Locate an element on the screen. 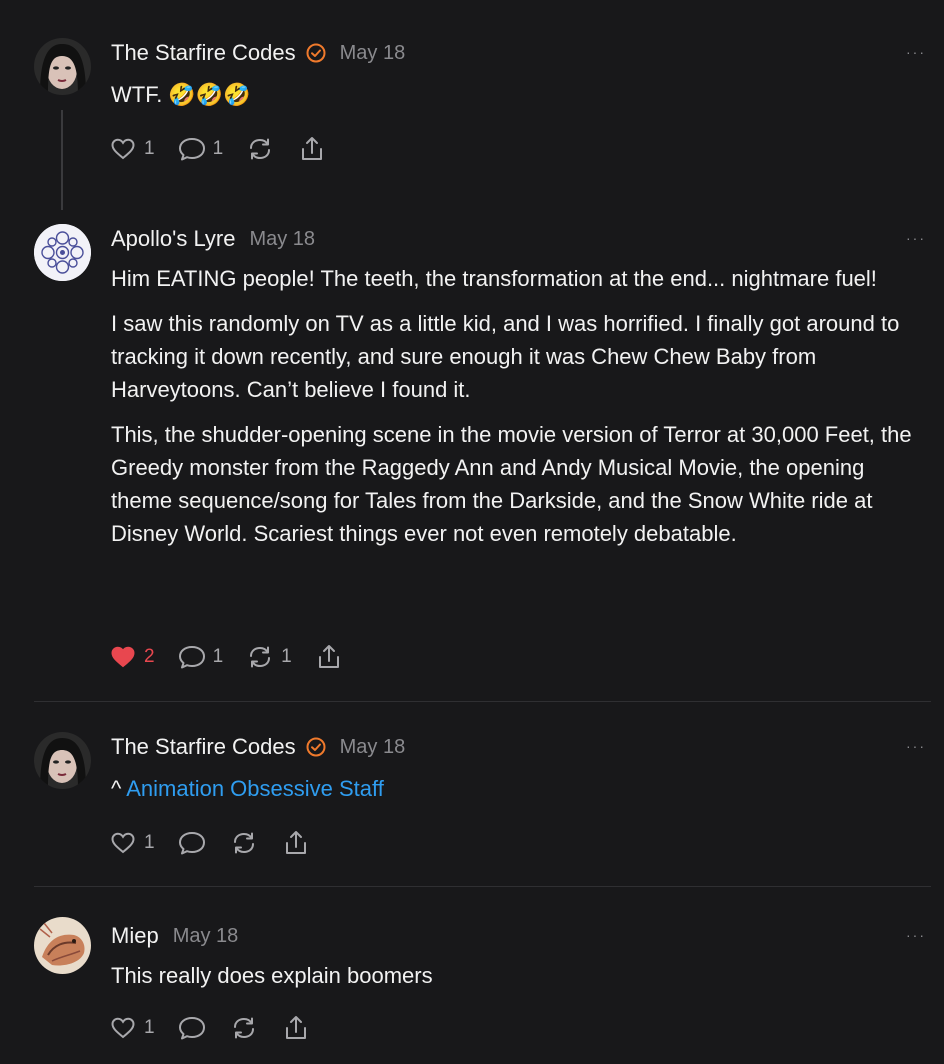  heart-filled-icon is located at coordinates (123, 657).